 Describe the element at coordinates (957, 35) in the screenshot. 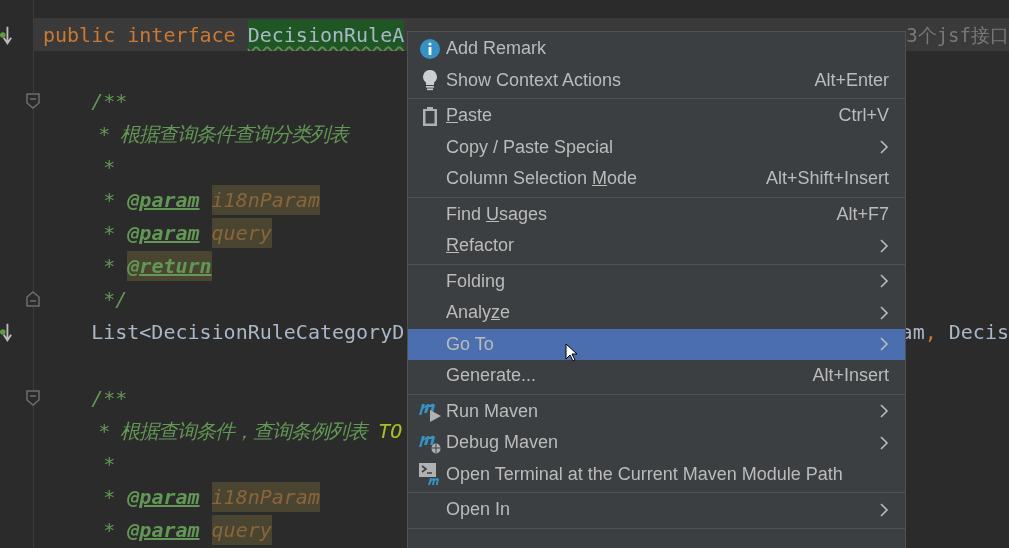

I see `inline-hint: 3个jsf接口` at that location.